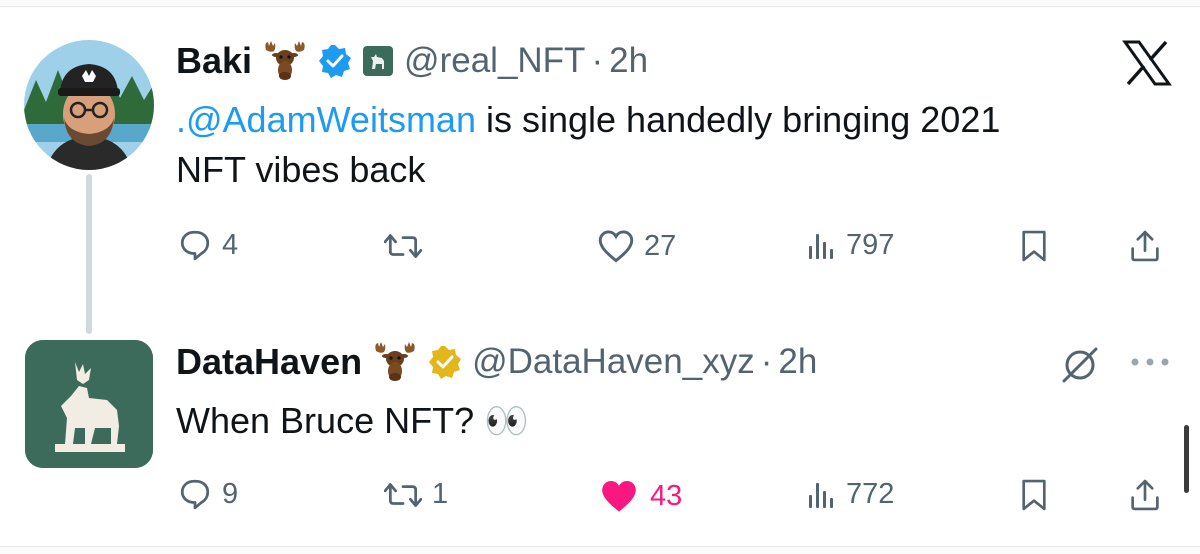 Image resolution: width=1200 pixels, height=554 pixels. What do you see at coordinates (89, 254) in the screenshot?
I see `thread-connector-line` at bounding box center [89, 254].